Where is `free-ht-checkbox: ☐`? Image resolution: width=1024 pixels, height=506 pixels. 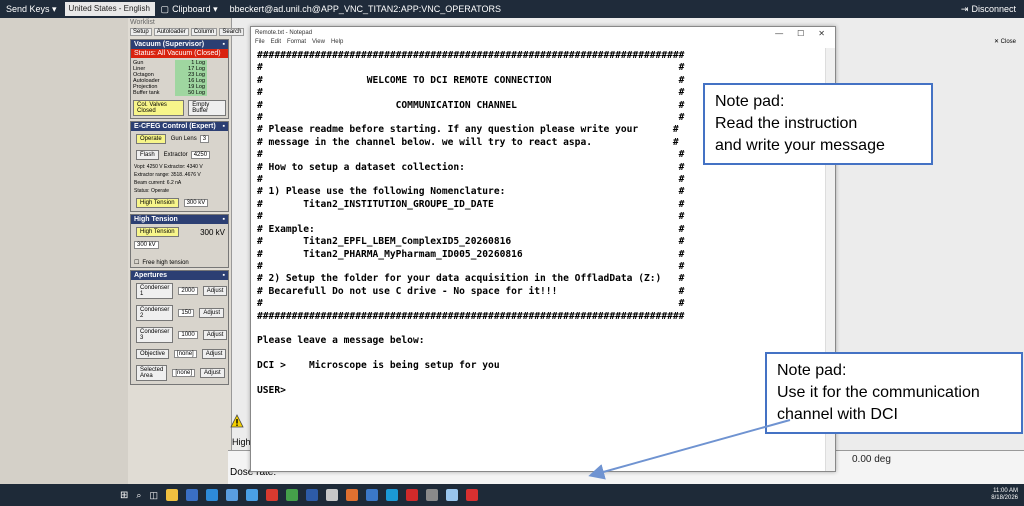
free-ht-checkbox: ☐ is located at coordinates (136, 262).